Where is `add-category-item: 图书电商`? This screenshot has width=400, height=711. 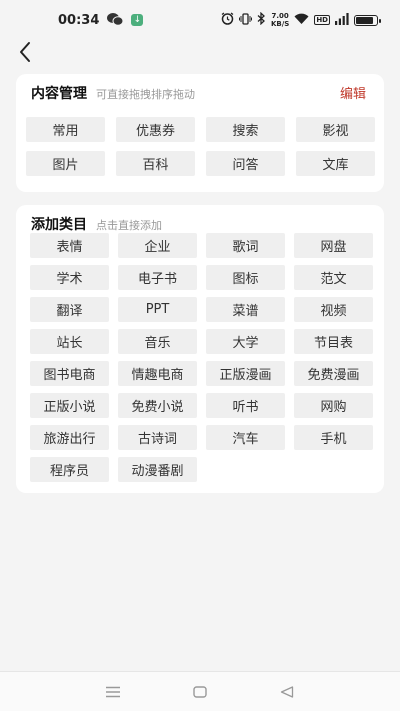 add-category-item: 图书电商 is located at coordinates (69, 373).